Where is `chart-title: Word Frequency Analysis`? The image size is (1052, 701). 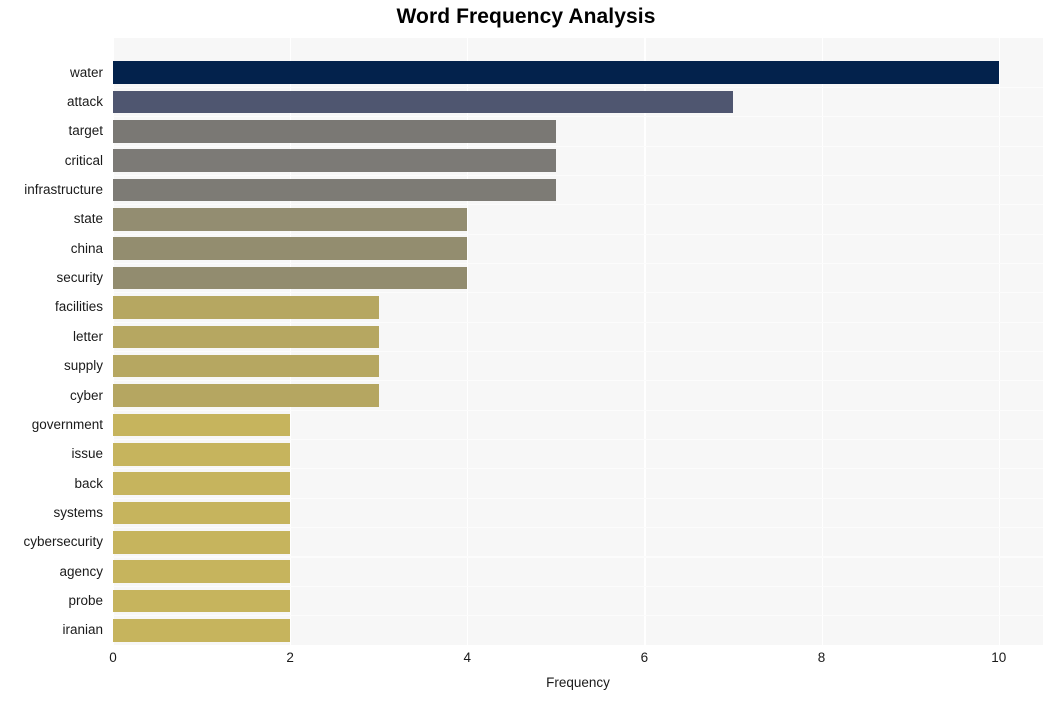 chart-title: Word Frequency Analysis is located at coordinates (526, 16).